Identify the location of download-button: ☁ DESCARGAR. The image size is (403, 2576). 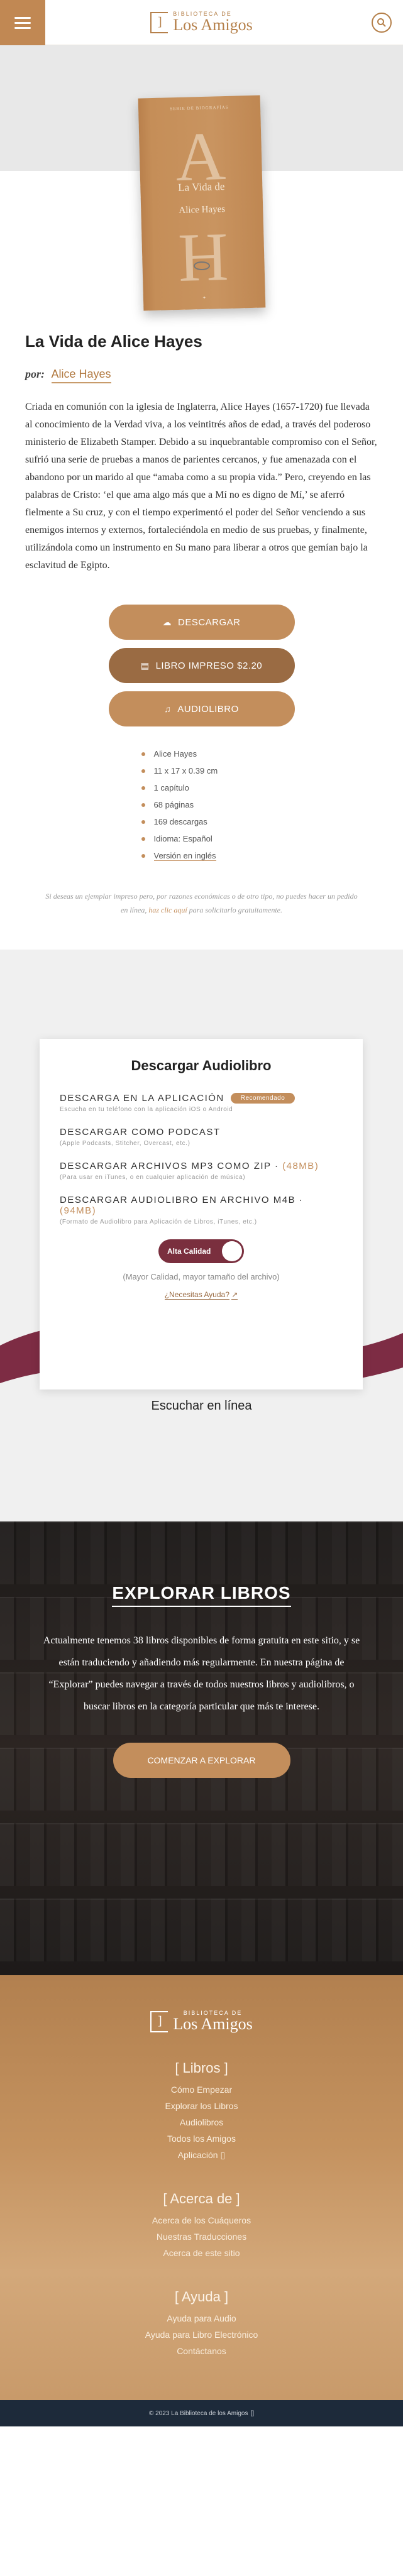
(201, 622).